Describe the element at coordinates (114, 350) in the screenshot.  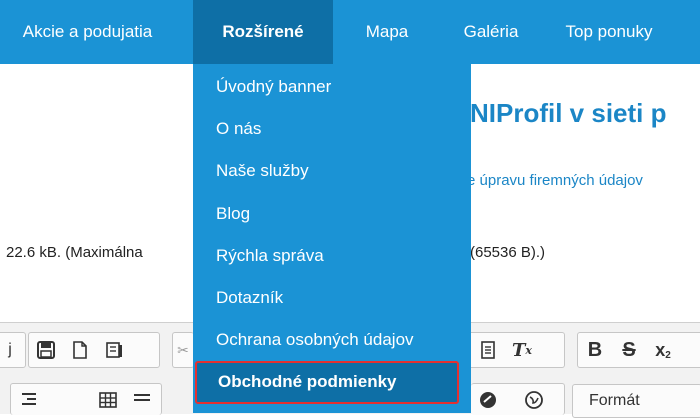
I see `templates-icon` at that location.